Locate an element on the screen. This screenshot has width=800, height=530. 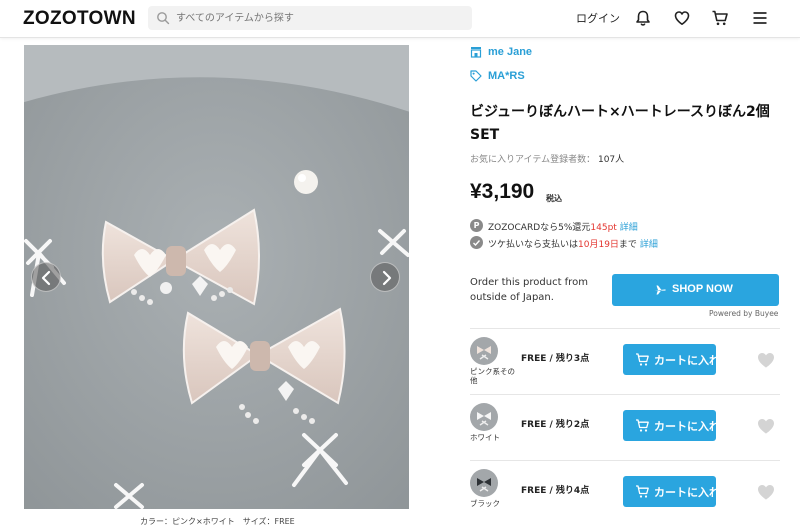
next-image-button is located at coordinates (385, 277).